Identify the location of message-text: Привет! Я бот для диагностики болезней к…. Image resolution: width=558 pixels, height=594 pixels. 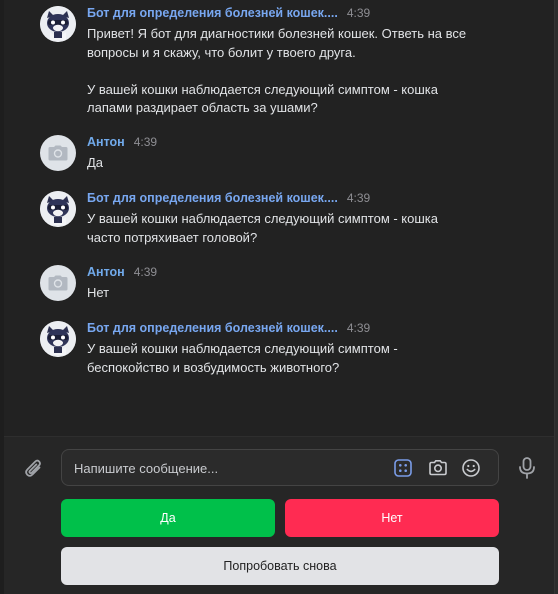
(277, 70).